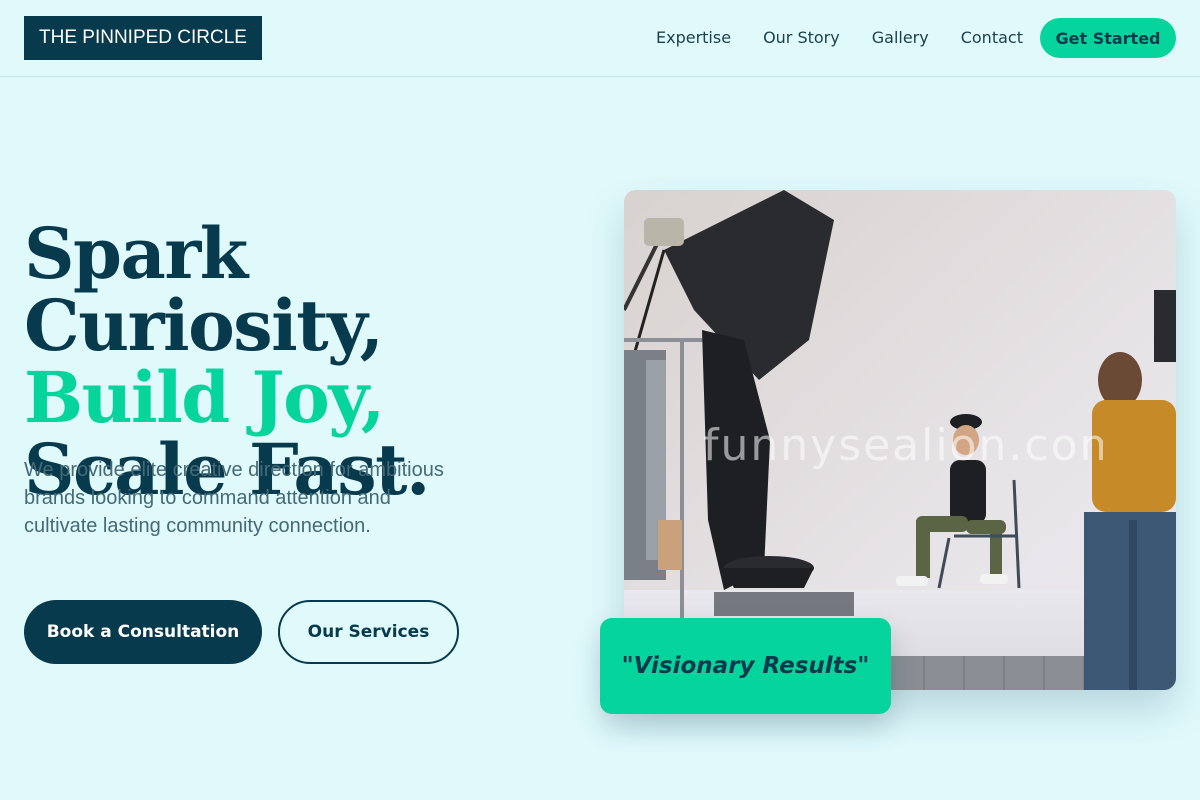 This screenshot has width=1200, height=800. I want to click on nav-link-contact: Contact, so click(992, 38).